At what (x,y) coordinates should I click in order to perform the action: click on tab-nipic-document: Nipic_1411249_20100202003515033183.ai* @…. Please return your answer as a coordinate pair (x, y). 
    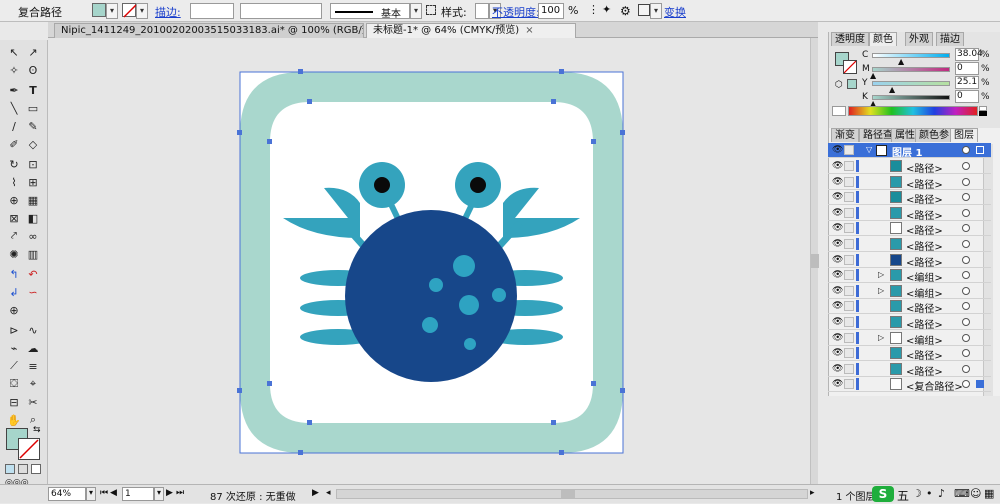
    Looking at the image, I should click on (209, 30).